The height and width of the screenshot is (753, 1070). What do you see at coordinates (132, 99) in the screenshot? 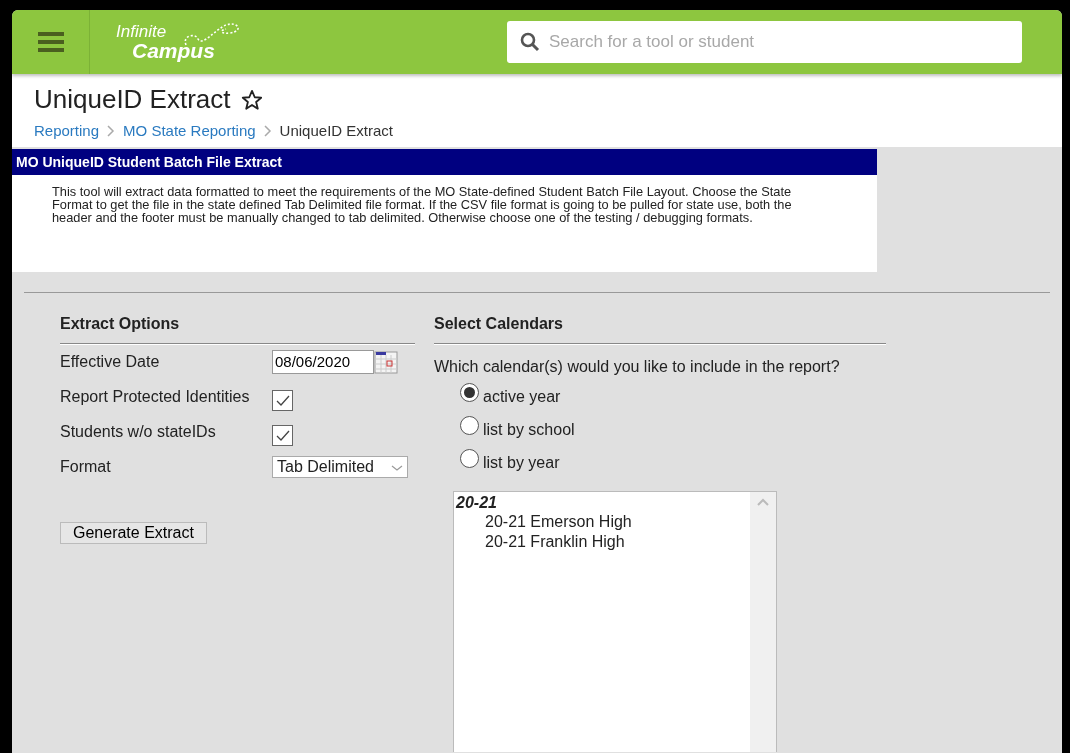
I see `page-title: UniqueID Extract` at bounding box center [132, 99].